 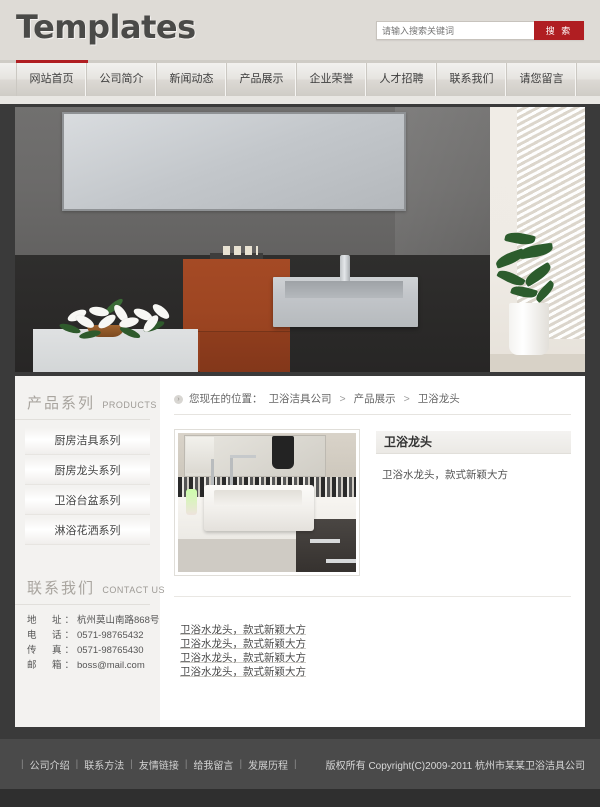 What do you see at coordinates (122, 79) in the screenshot?
I see `nav-item-about: 公司简介` at bounding box center [122, 79].